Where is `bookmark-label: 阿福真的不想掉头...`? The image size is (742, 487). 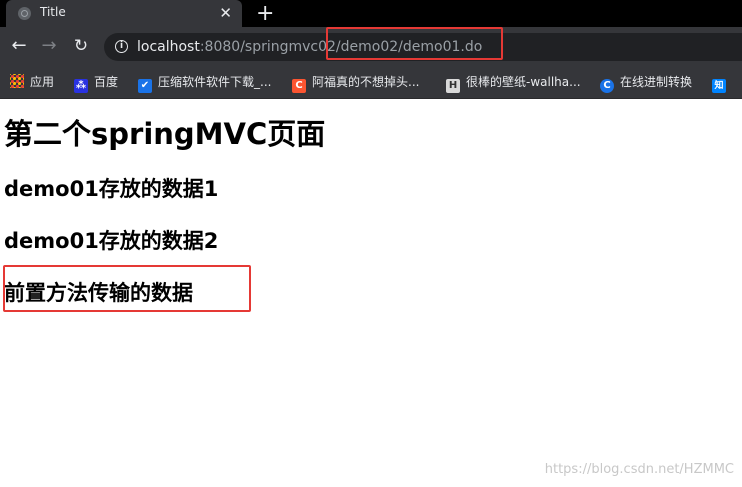 bookmark-label: 阿福真的不想掉头... is located at coordinates (366, 82).